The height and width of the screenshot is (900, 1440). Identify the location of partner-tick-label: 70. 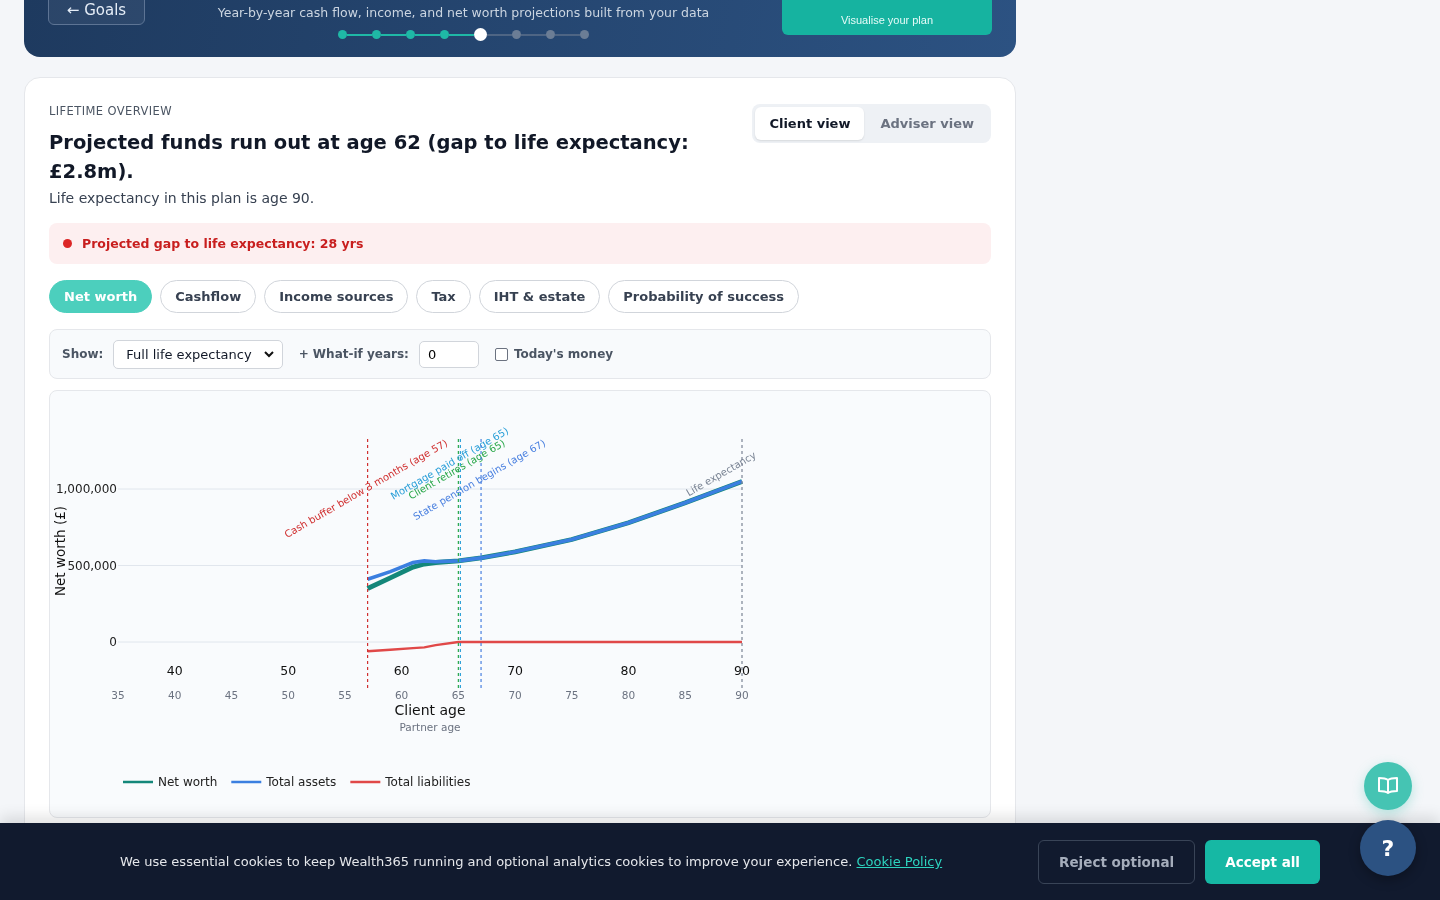
(515, 695).